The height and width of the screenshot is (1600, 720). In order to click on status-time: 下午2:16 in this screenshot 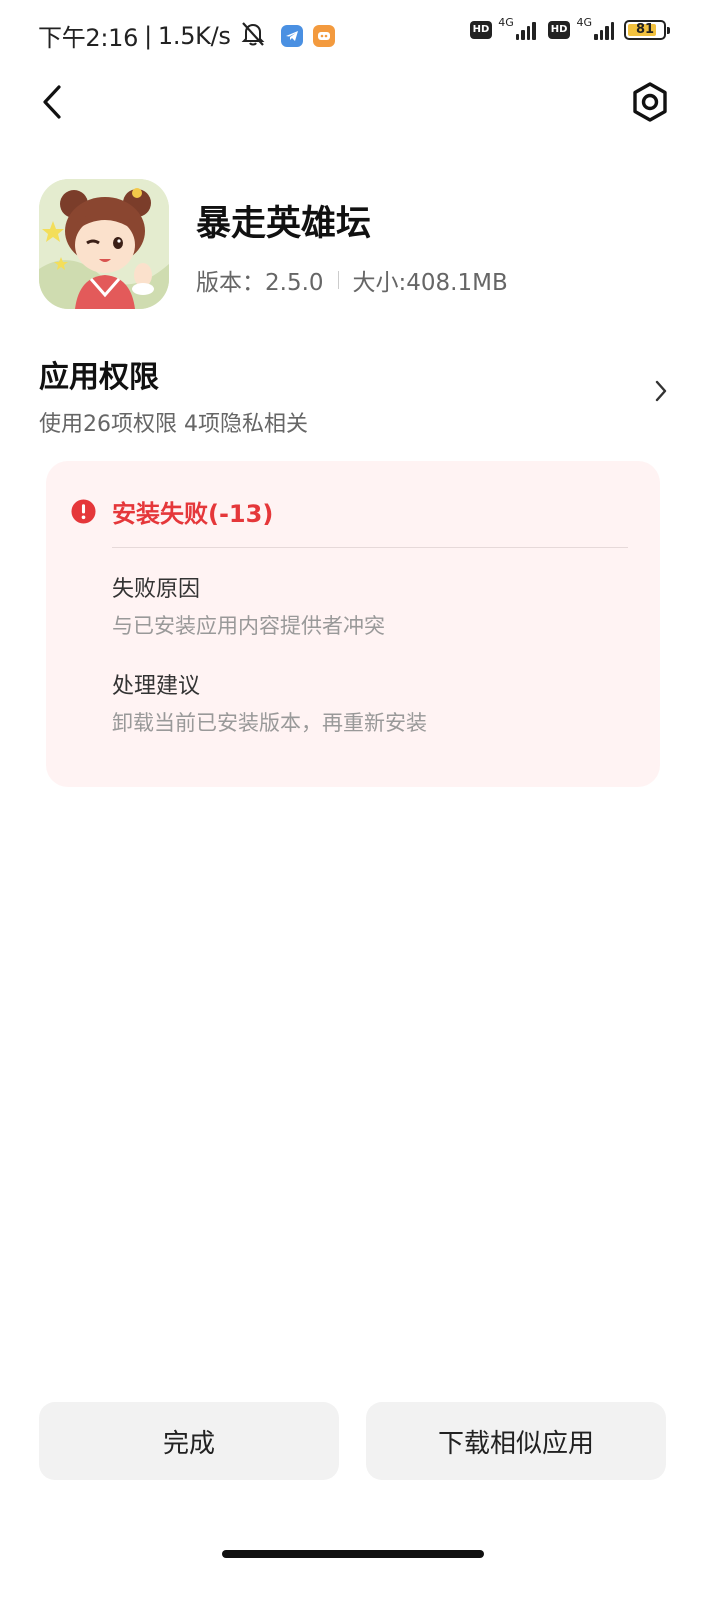, I will do `click(88, 38)`.